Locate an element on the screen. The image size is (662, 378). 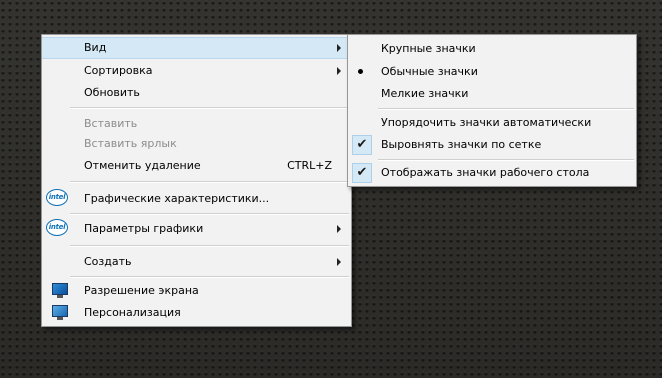
display-icon-stand is located at coordinates (60, 296).